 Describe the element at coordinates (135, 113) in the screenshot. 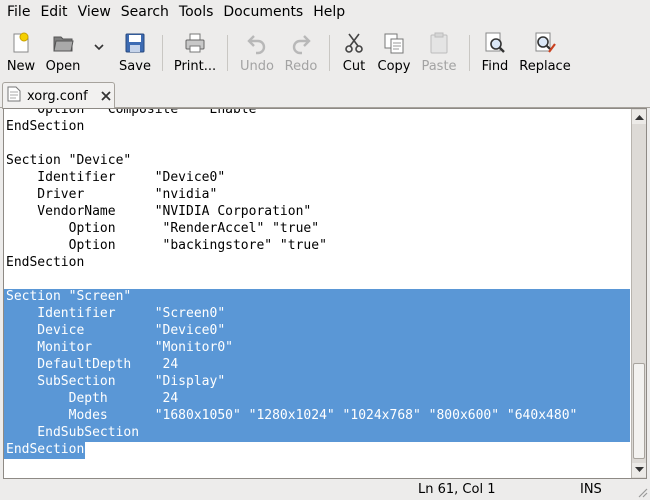

I see `code-line: Option "Composite" "Enable"` at that location.